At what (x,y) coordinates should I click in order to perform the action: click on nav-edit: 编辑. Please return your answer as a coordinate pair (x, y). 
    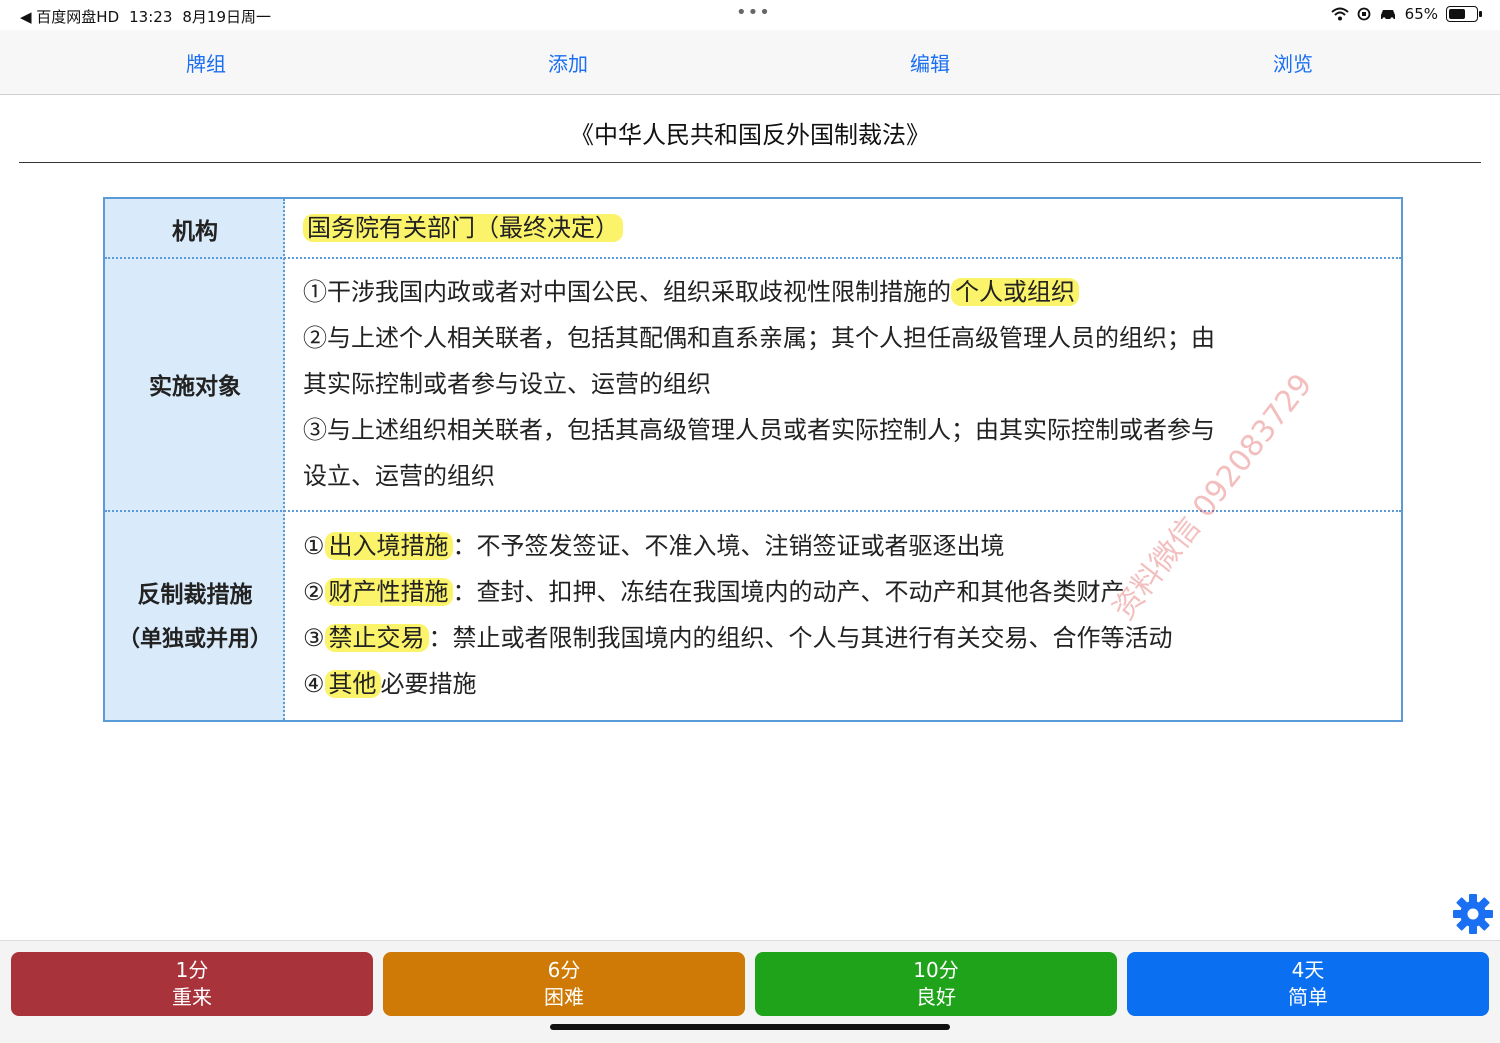
    Looking at the image, I should click on (930, 62).